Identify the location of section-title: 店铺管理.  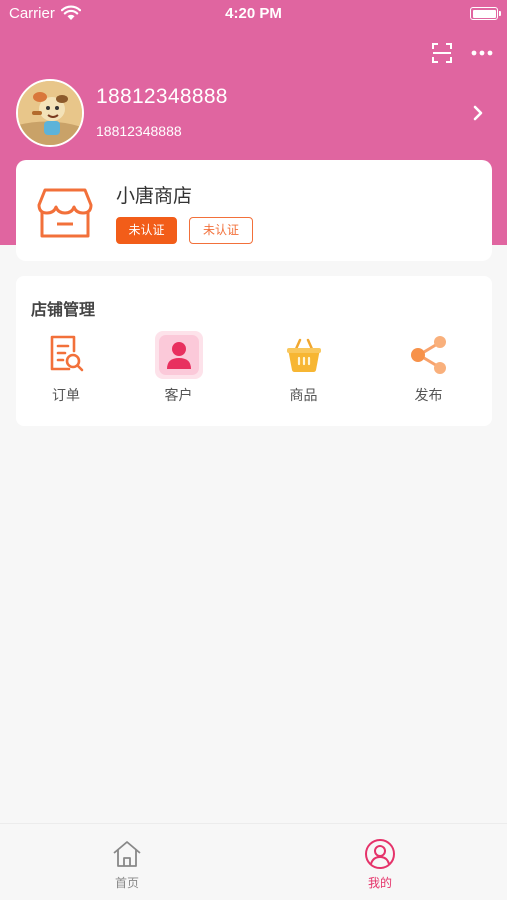
(63, 309).